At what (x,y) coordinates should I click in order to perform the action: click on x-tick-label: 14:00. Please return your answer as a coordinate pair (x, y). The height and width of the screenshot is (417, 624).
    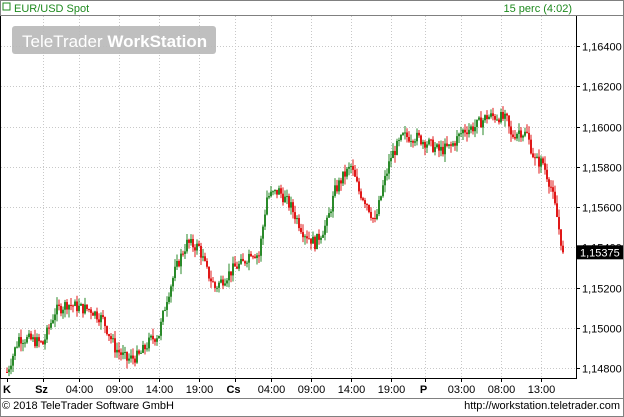
    Looking at the image, I should click on (160, 390).